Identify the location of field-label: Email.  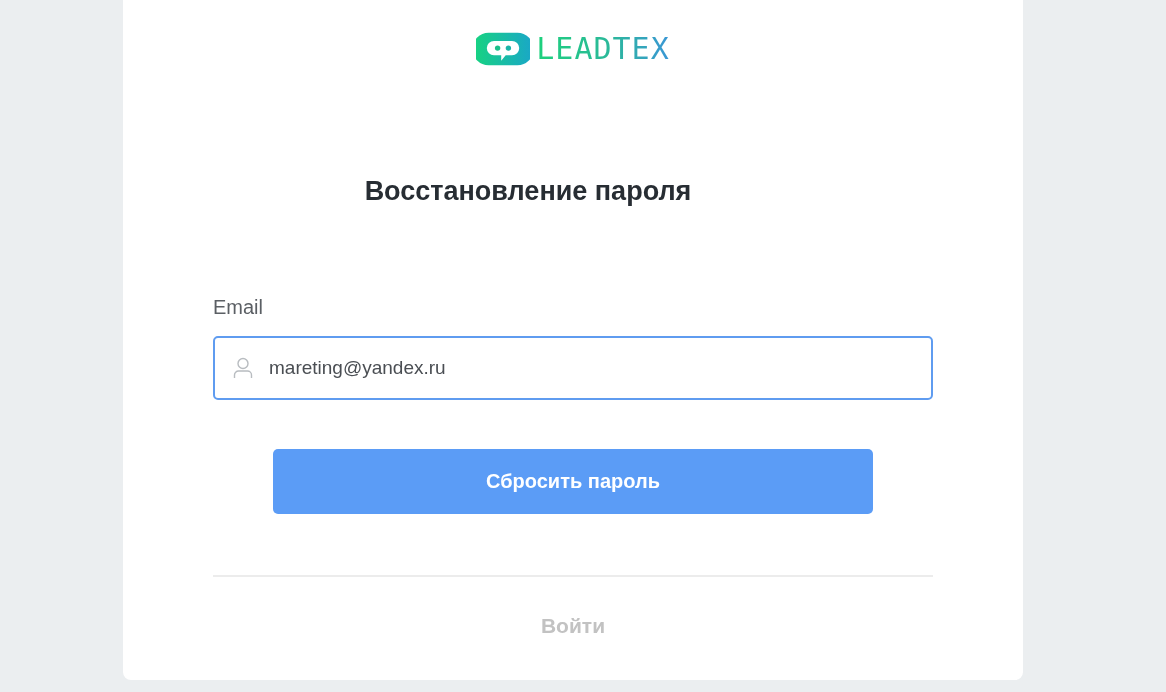
(238, 307).